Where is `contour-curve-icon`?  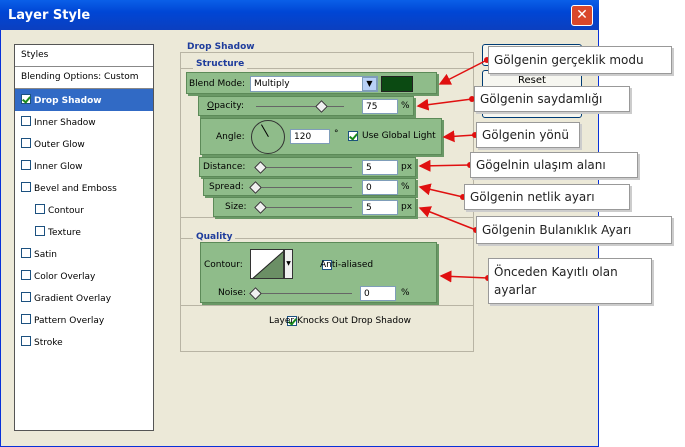
contour-curve-icon is located at coordinates (267, 264).